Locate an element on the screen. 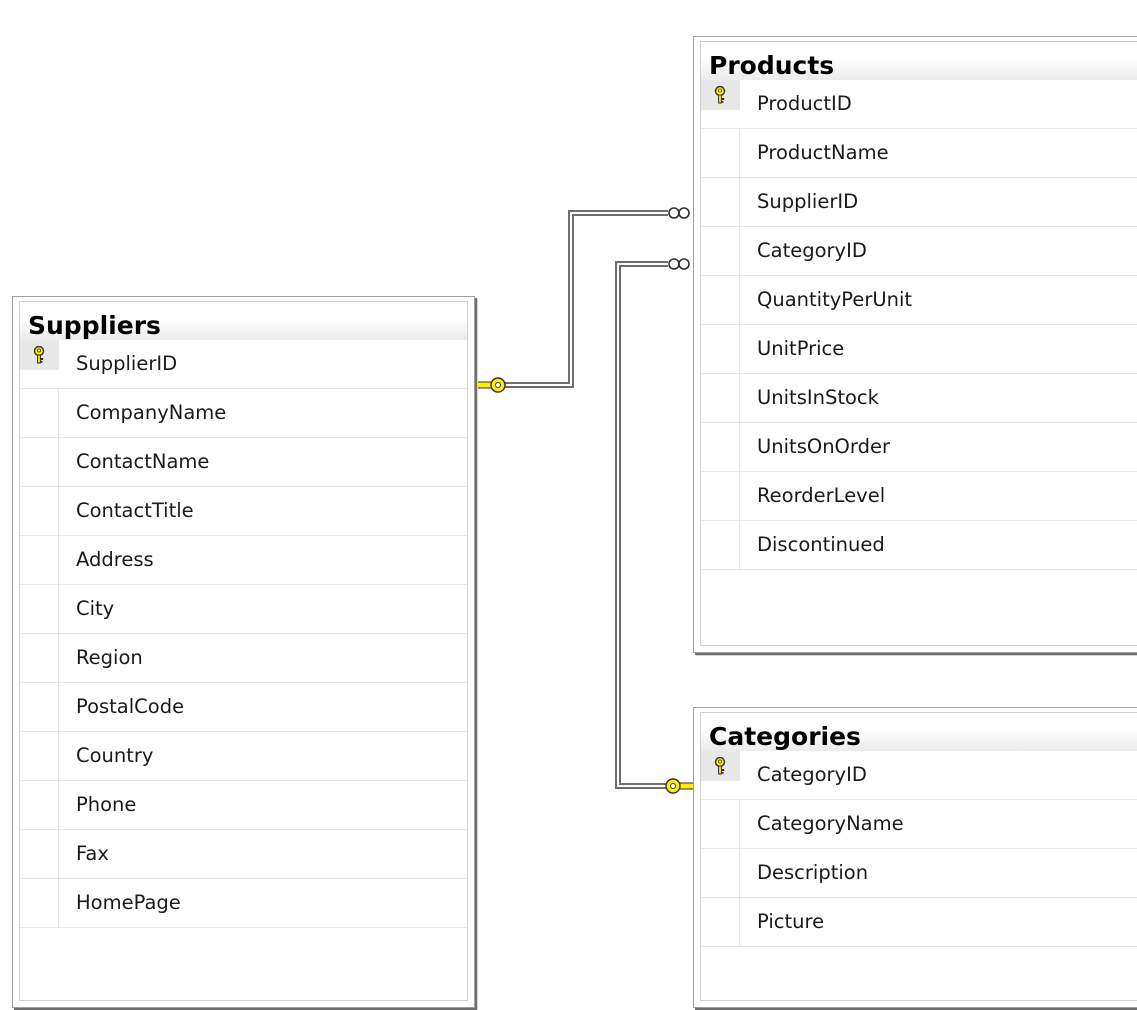 The image size is (1137, 1010). categories-title: Categories is located at coordinates (919, 732).